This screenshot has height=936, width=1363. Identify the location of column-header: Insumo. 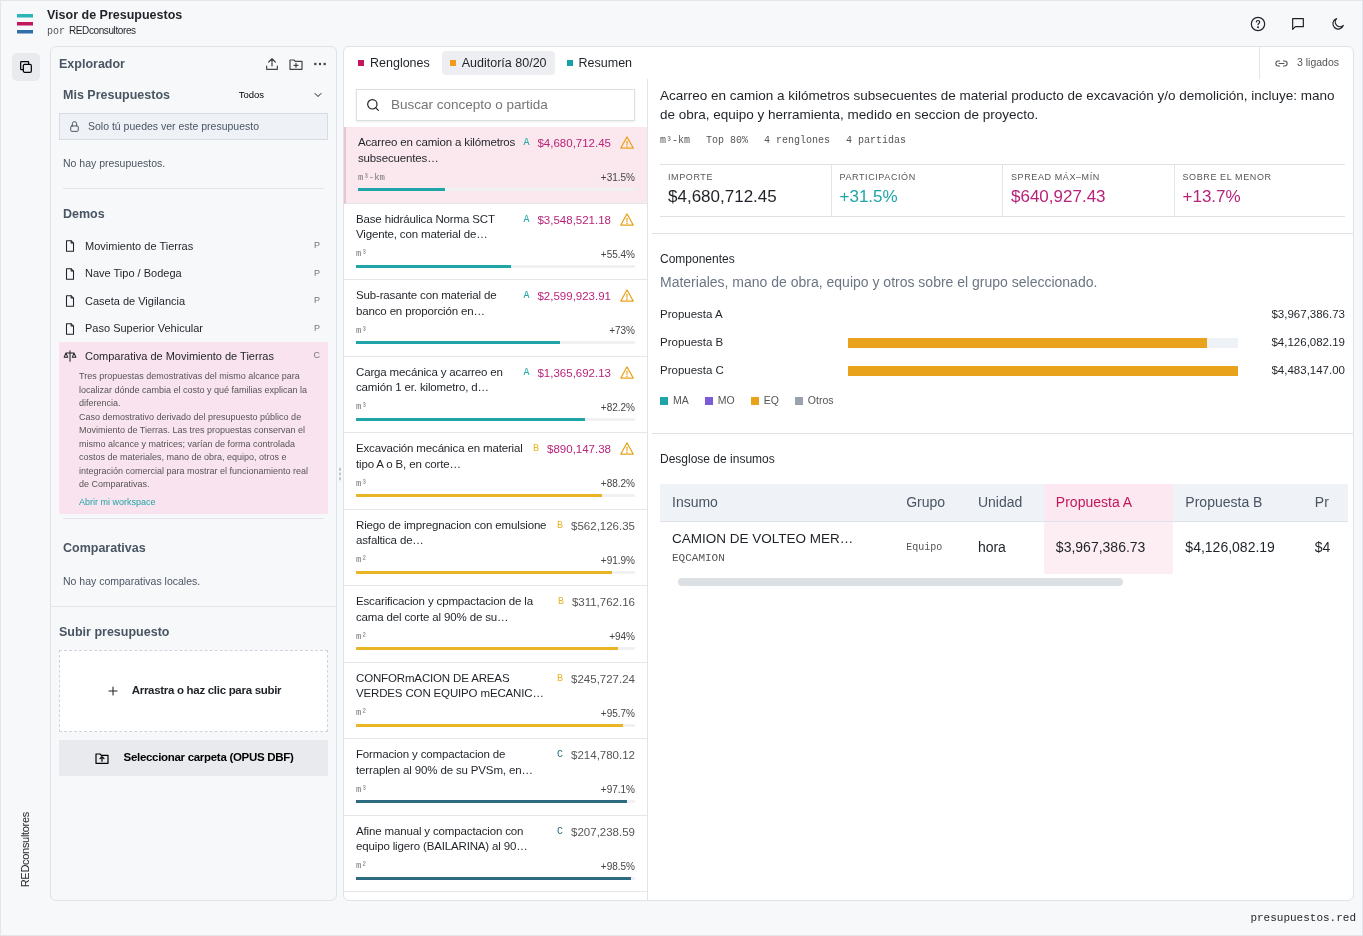
(777, 502).